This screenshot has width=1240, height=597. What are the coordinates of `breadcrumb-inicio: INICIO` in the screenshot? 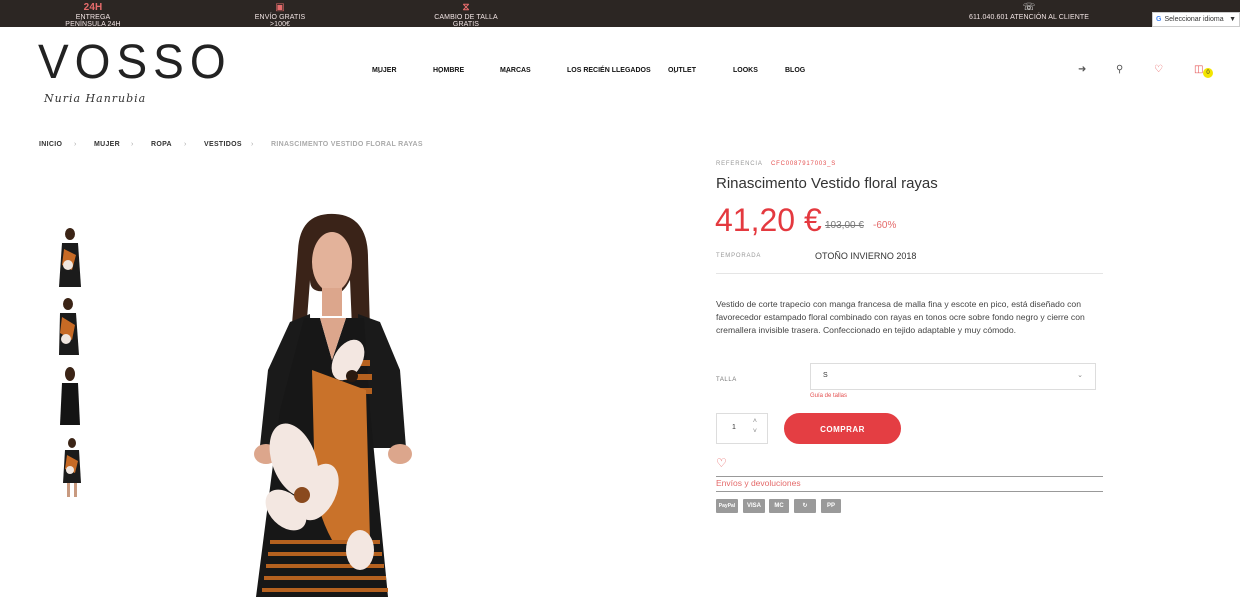 It's located at (50, 144).